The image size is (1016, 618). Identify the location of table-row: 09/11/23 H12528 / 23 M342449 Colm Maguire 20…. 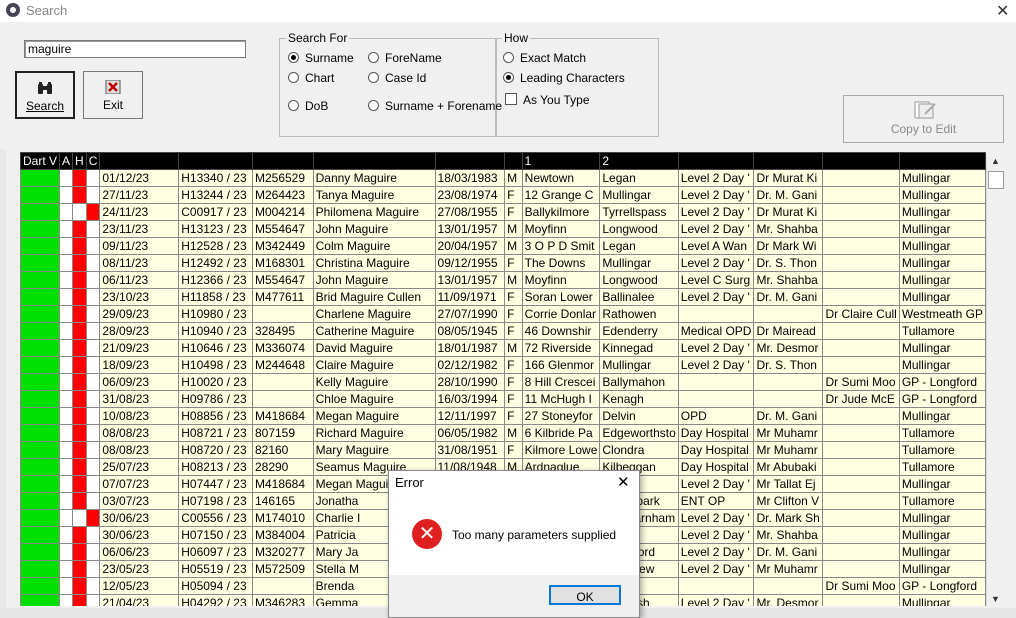
(503, 246).